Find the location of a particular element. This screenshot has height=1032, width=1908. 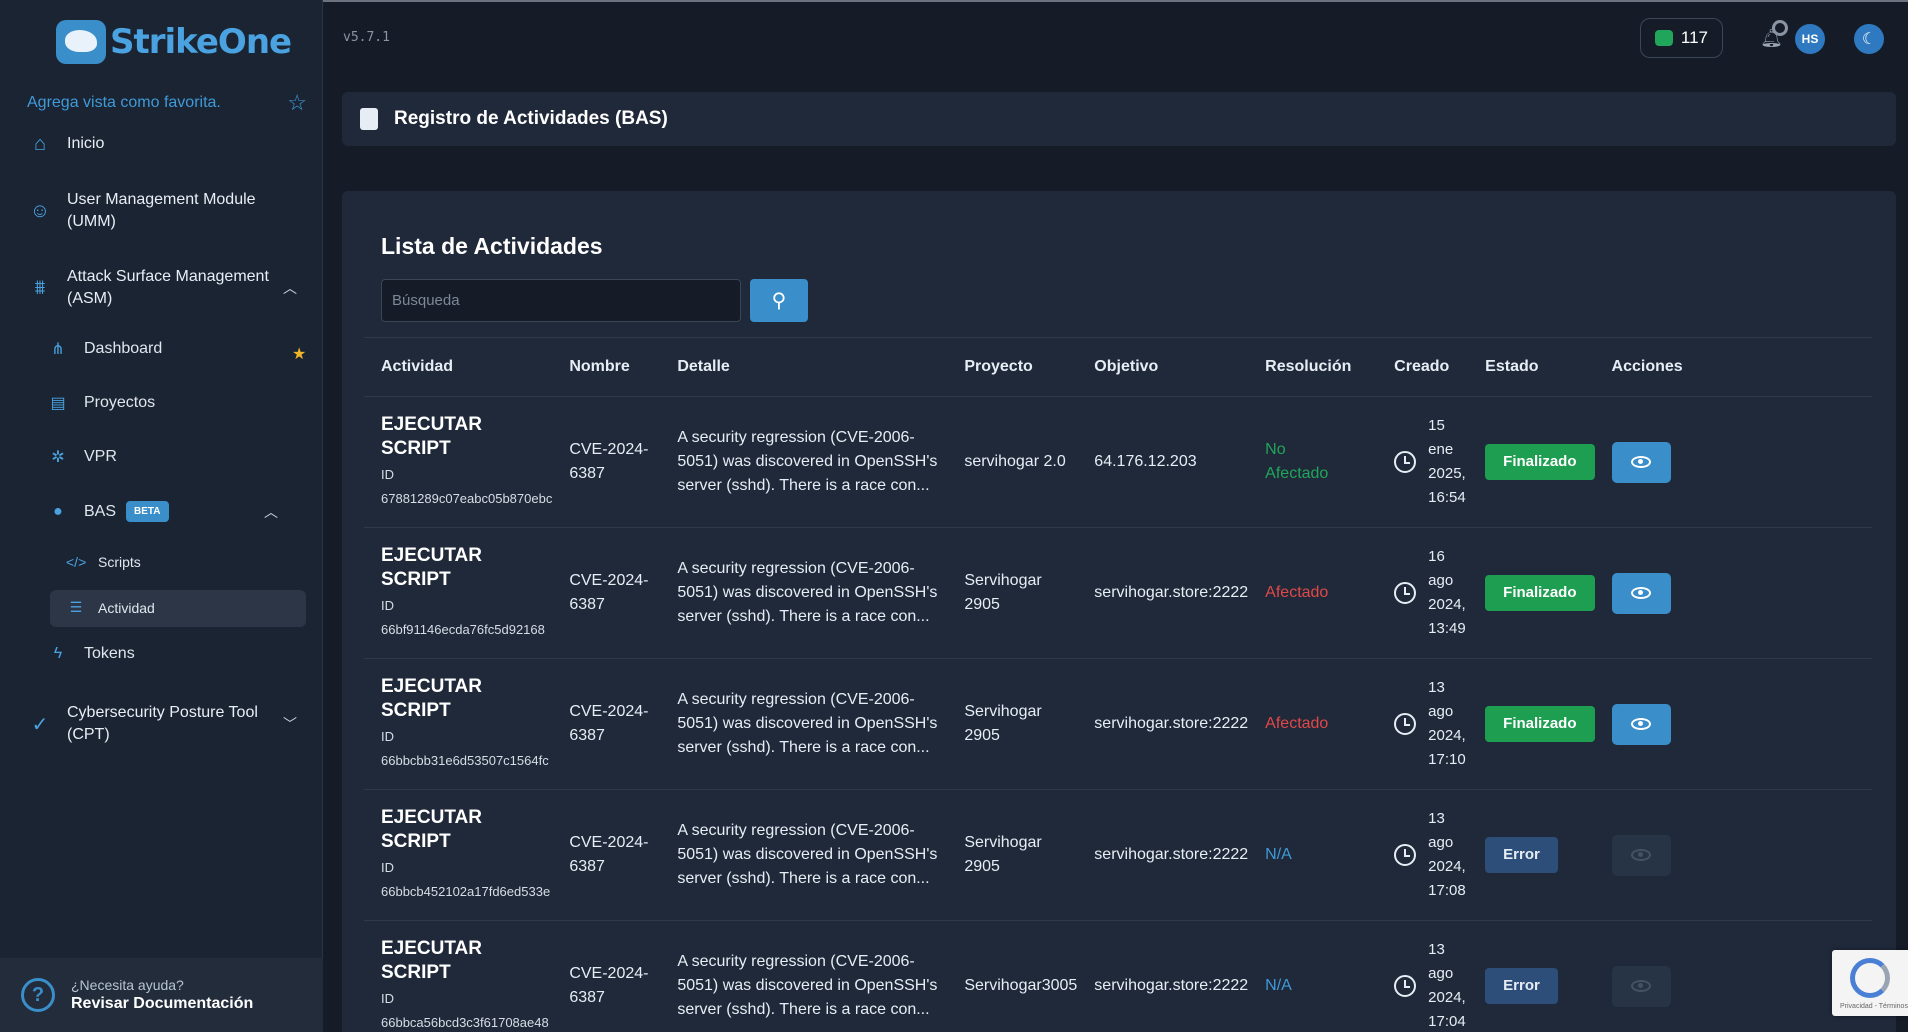

created-date: 13 ago 2024, 17:08 is located at coordinates (1447, 854).